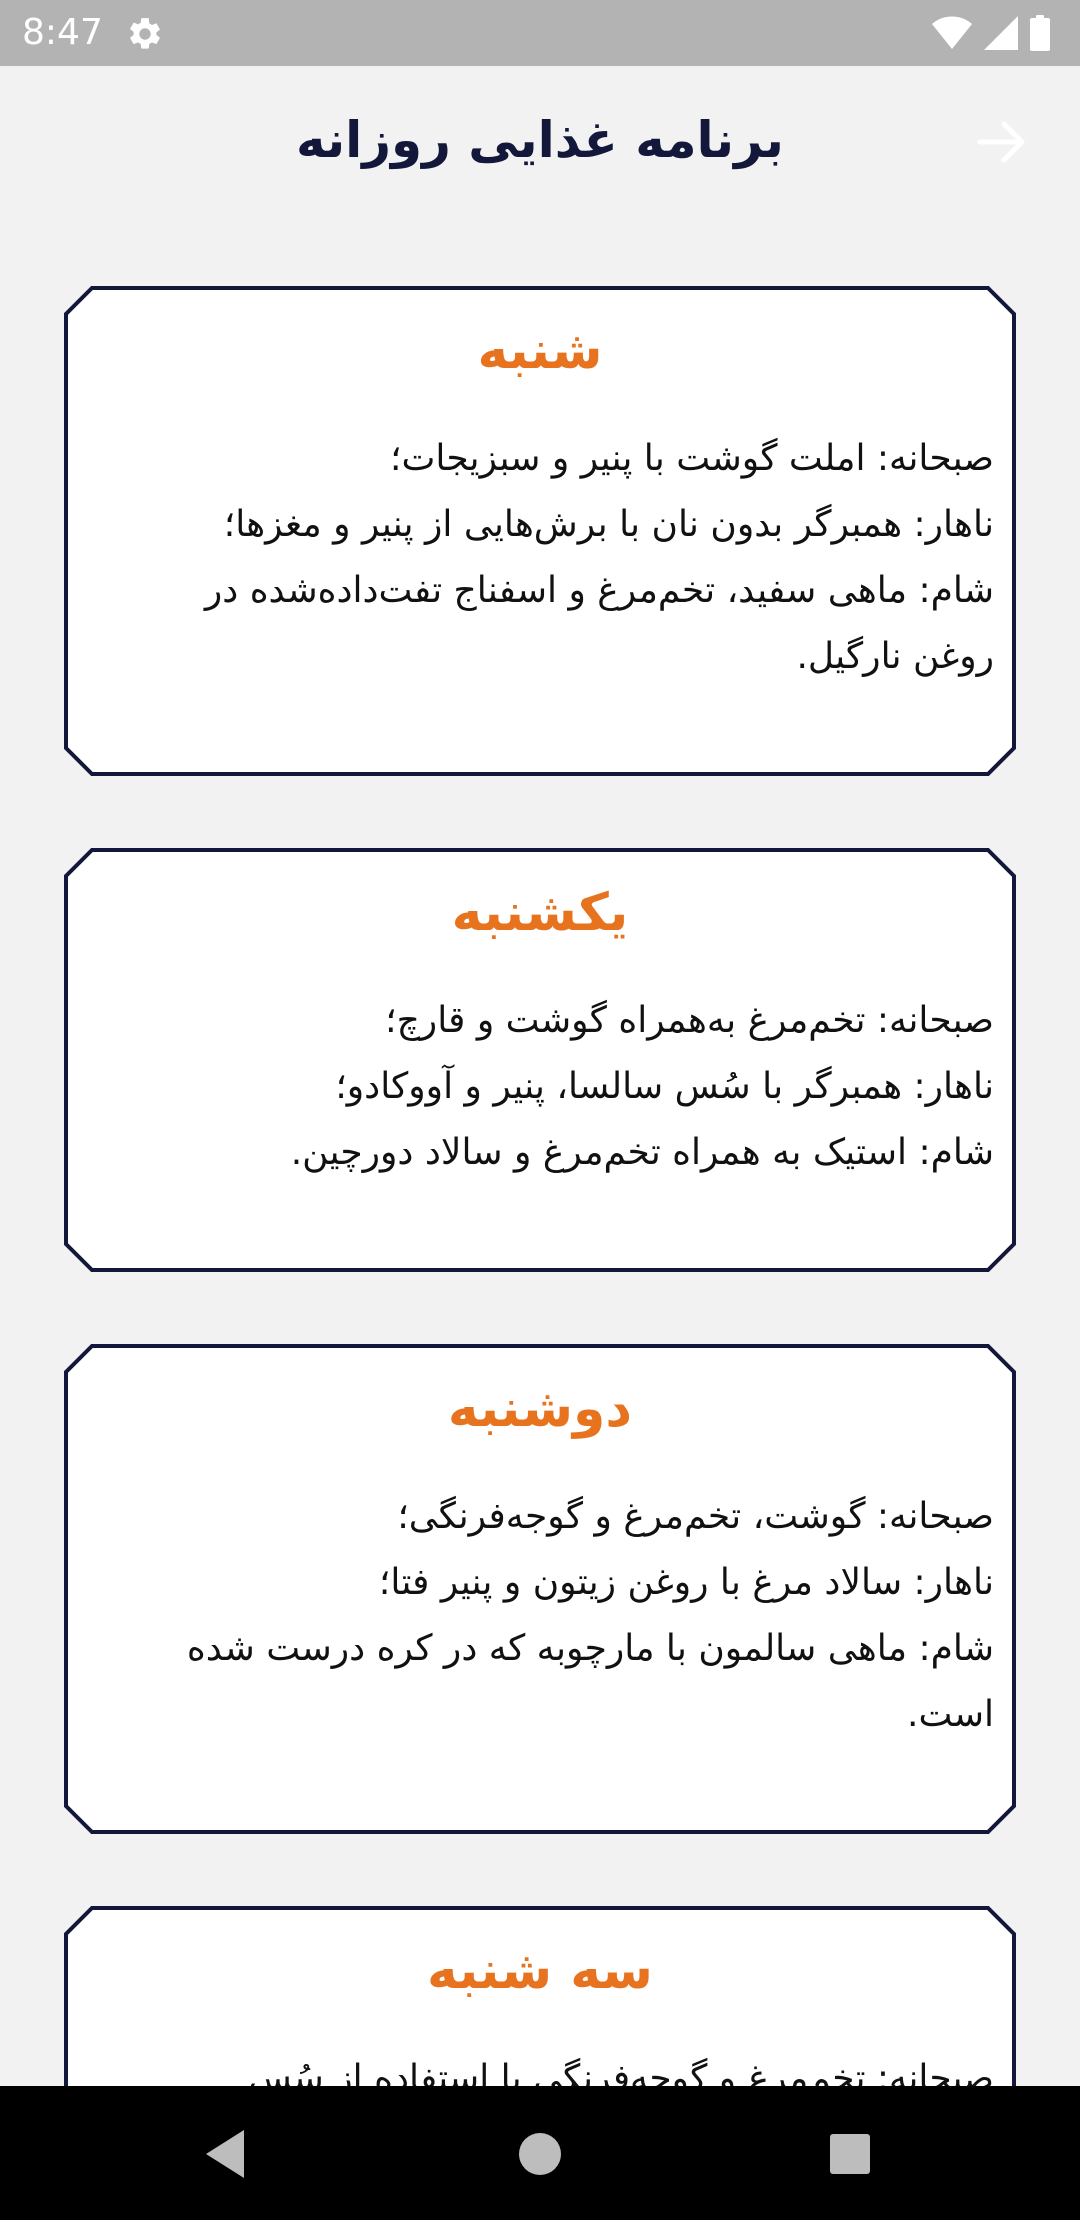 This screenshot has height=2220, width=1080. What do you see at coordinates (540, 1971) in the screenshot?
I see `day-title: سه شنبه` at bounding box center [540, 1971].